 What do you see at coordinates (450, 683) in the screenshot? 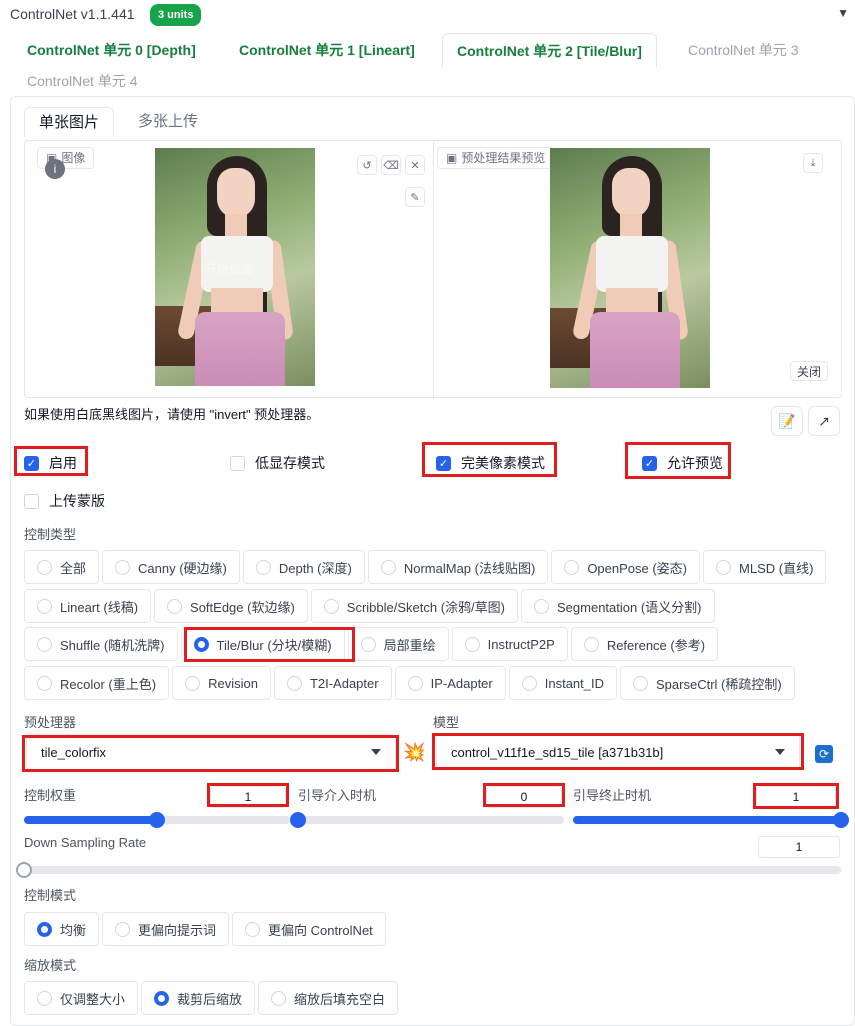
I see `control-type-option: IP-Adapter` at bounding box center [450, 683].